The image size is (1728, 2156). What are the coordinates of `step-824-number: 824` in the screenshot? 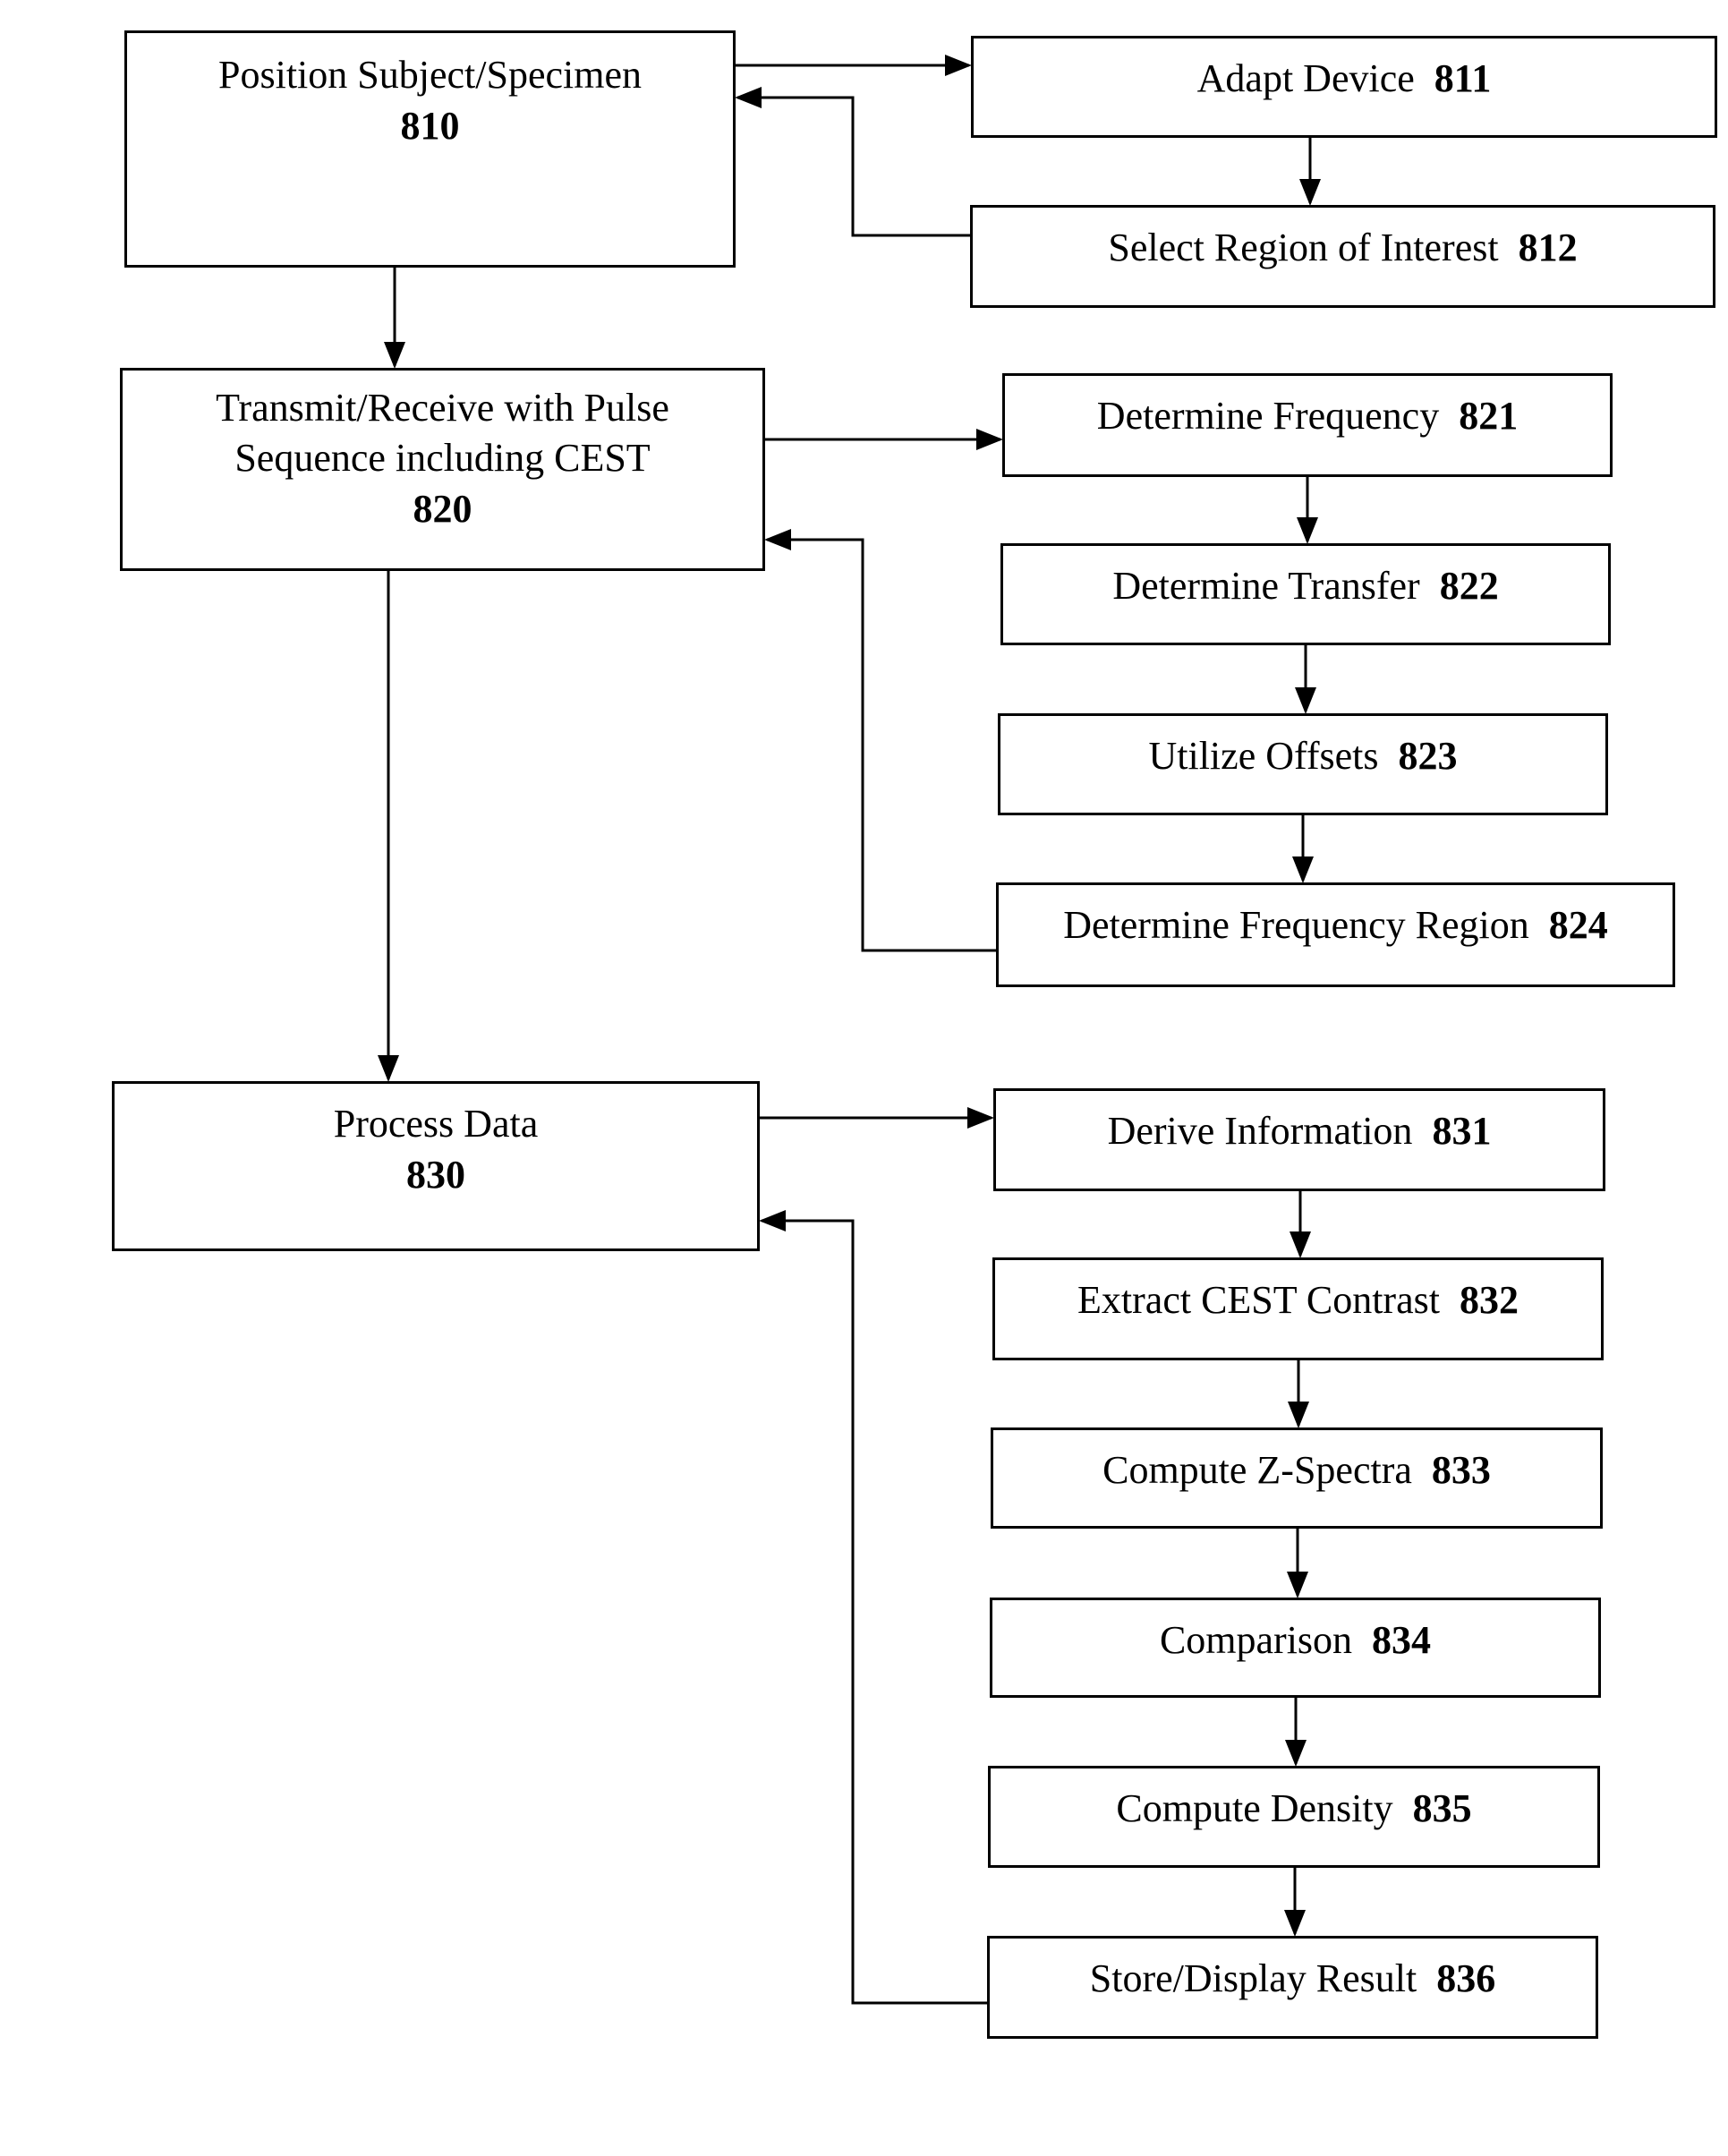 It's located at (1573, 925).